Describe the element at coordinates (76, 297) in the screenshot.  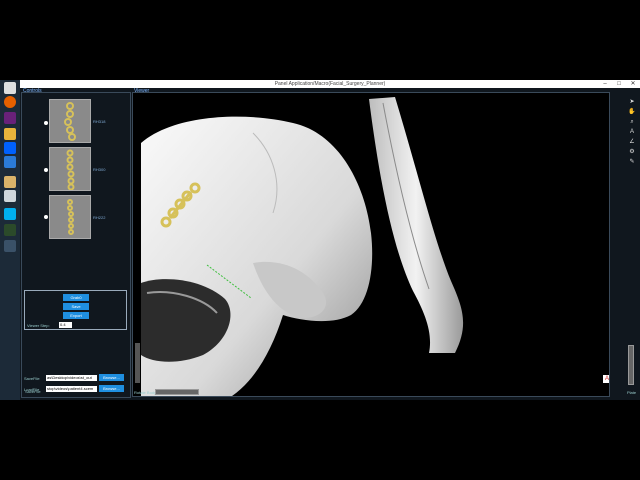
I see `grab-button: Grab0` at that location.